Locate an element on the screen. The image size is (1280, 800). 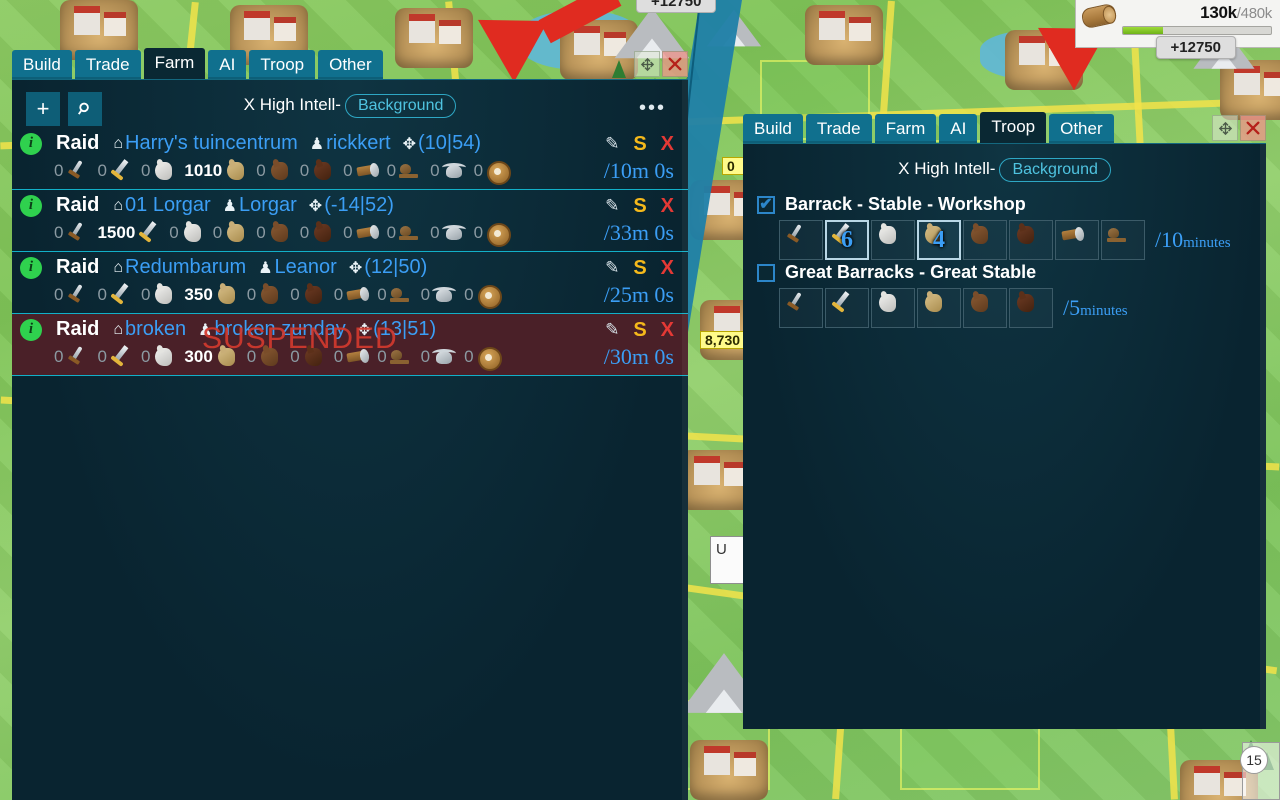
right-tab-farm: Farm is located at coordinates (905, 128).